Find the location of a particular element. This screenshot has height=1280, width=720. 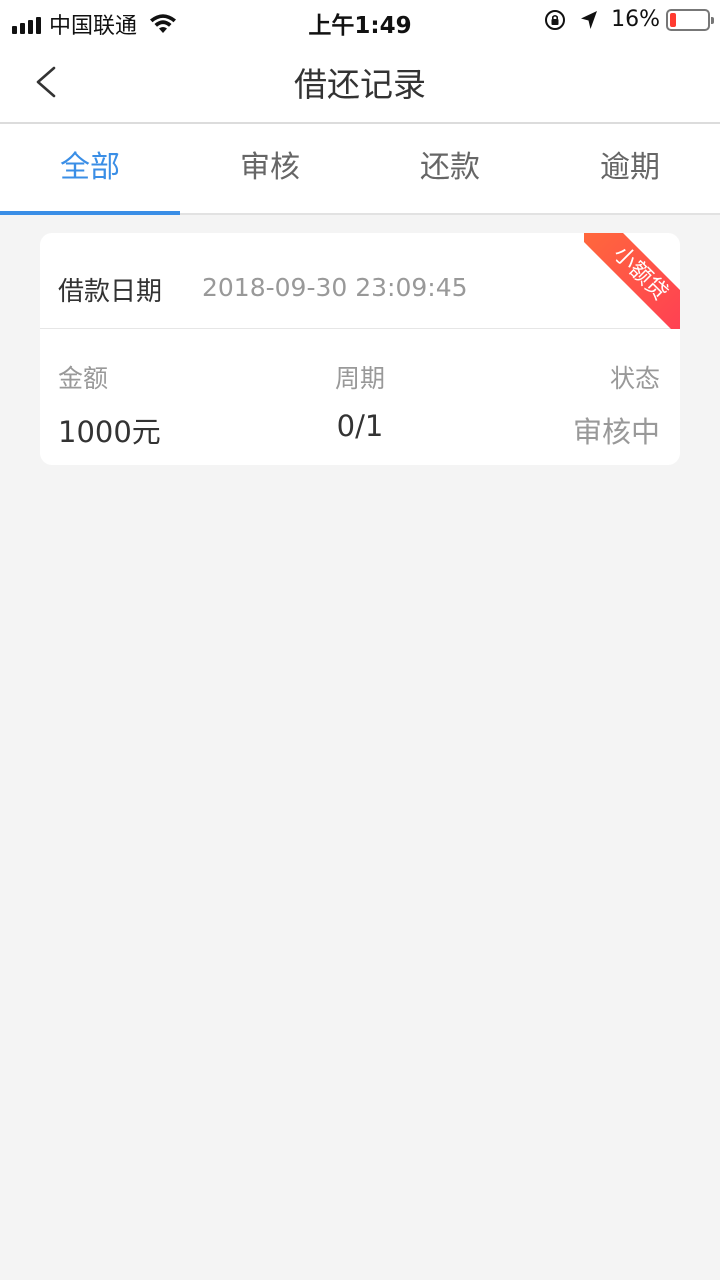

battery-fill is located at coordinates (673, 19).